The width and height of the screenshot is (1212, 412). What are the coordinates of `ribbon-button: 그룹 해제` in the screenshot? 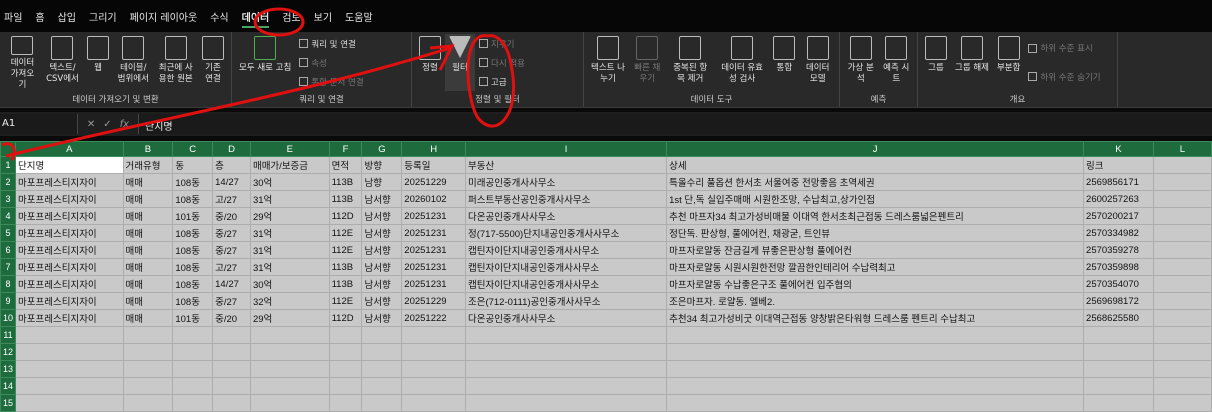 It's located at (972, 62).